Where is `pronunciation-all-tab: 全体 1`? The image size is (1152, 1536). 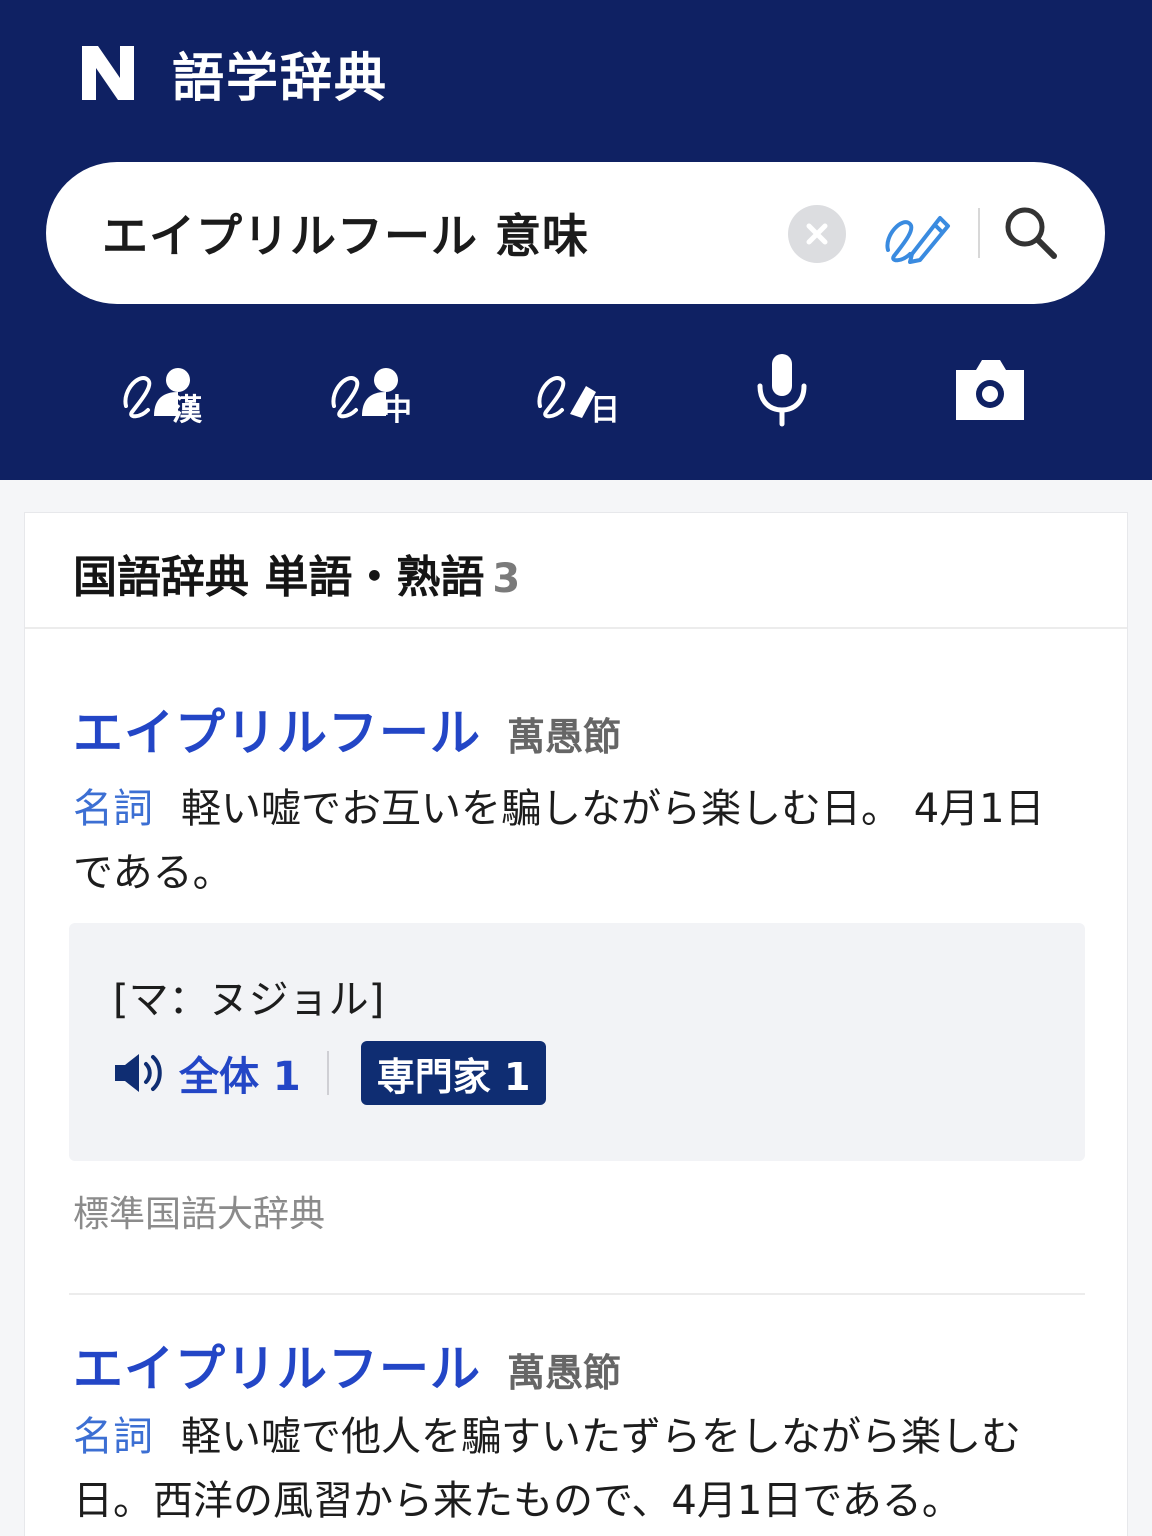
pronunciation-all-tab: 全体 1 is located at coordinates (240, 1073).